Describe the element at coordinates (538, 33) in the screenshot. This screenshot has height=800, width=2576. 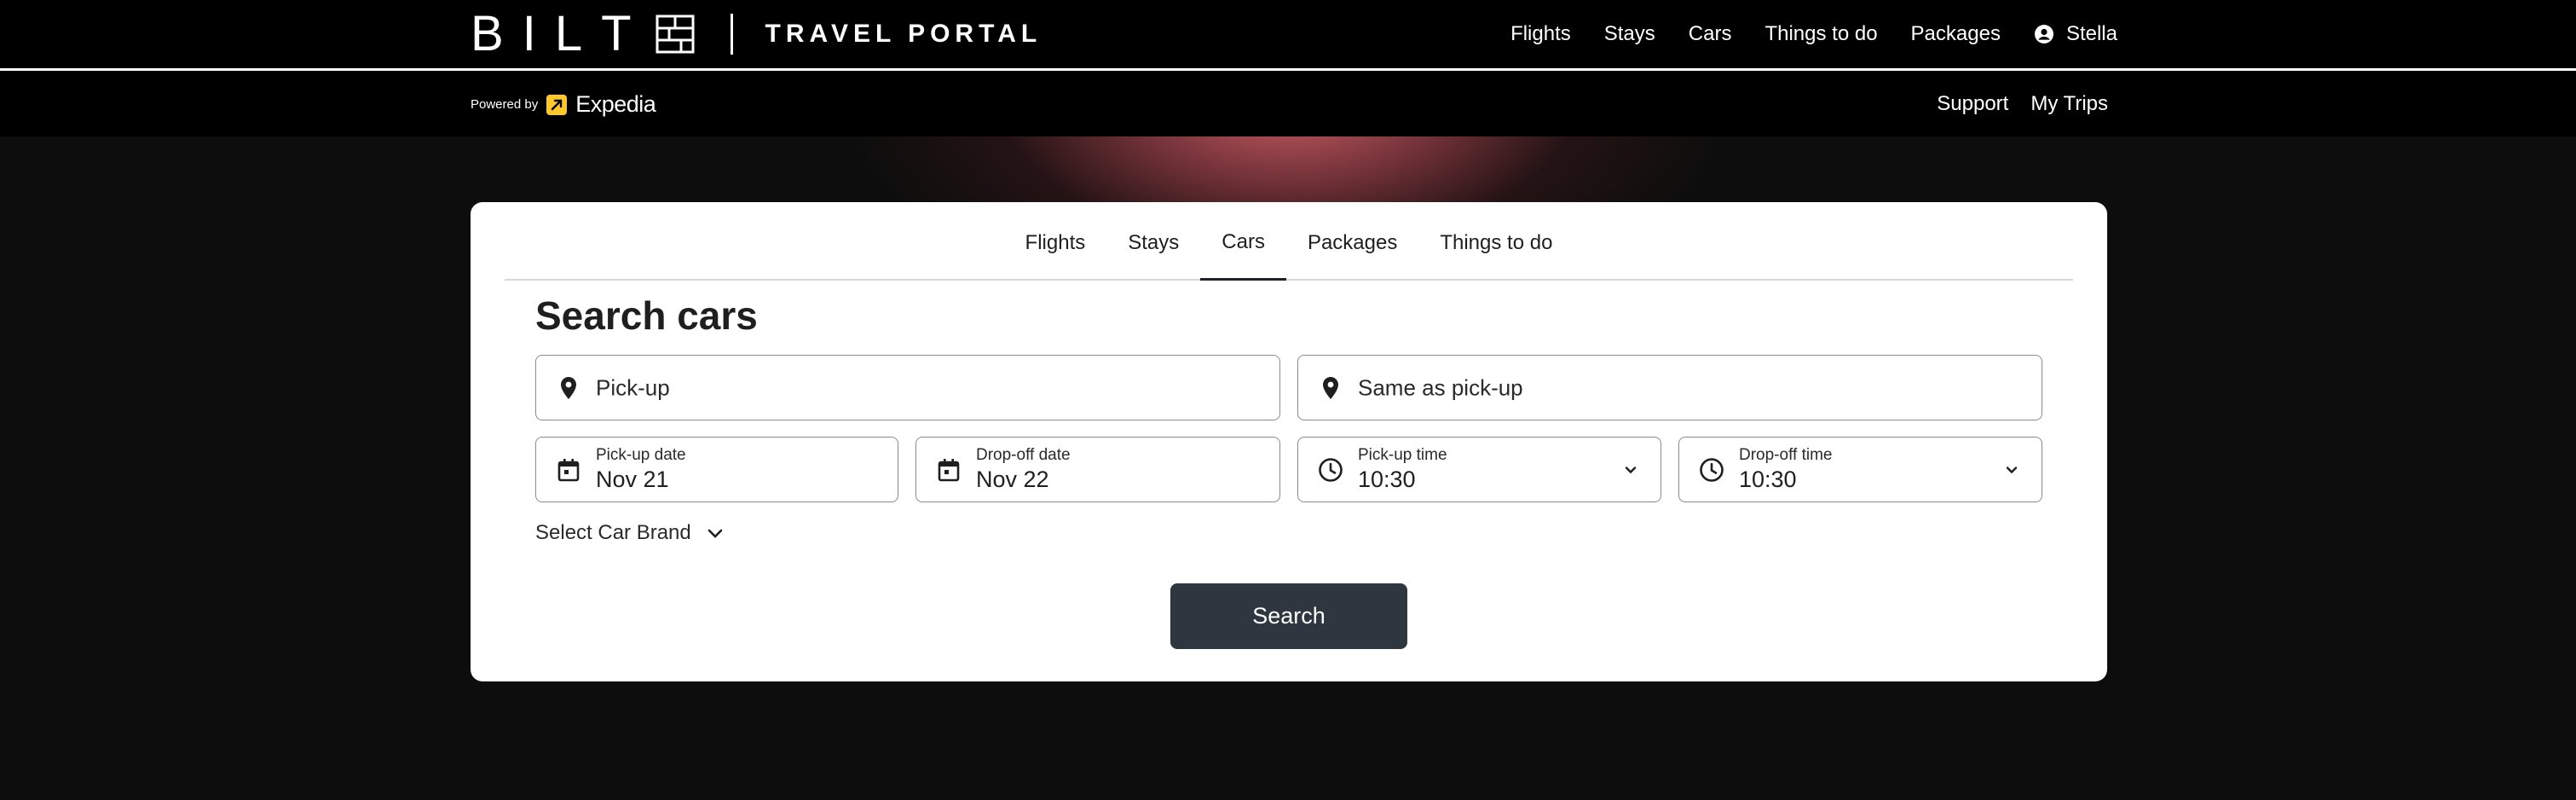
I see `logo-letter: I` at that location.